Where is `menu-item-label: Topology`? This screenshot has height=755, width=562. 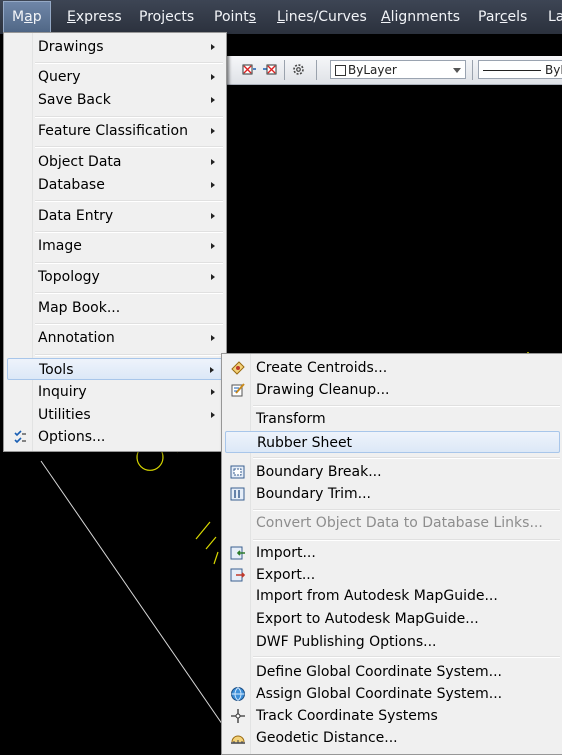
menu-item-label: Topology is located at coordinates (69, 277).